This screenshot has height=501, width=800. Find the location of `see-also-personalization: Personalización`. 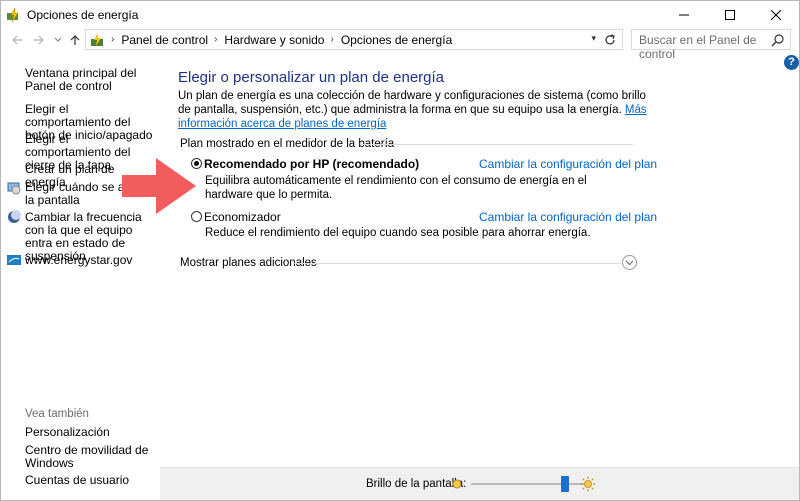

see-also-personalization: Personalización is located at coordinates (89, 432).